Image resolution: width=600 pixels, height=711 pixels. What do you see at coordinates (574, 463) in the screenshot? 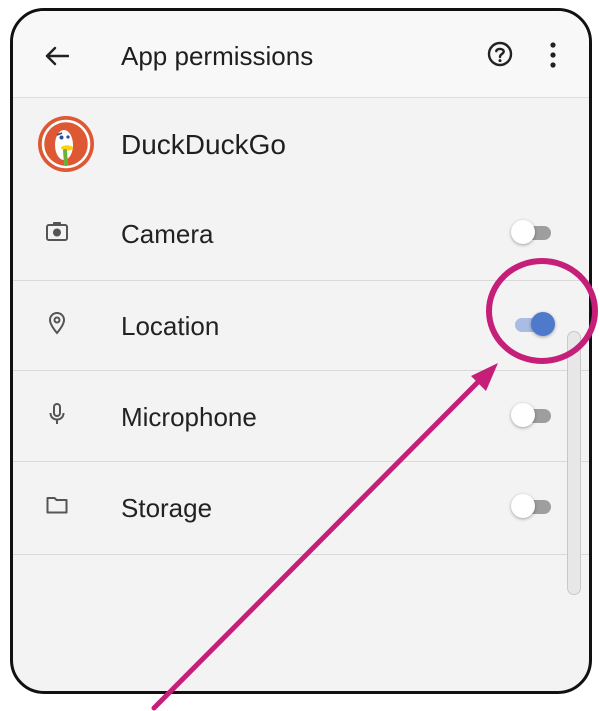
I see `scrollbar` at bounding box center [574, 463].